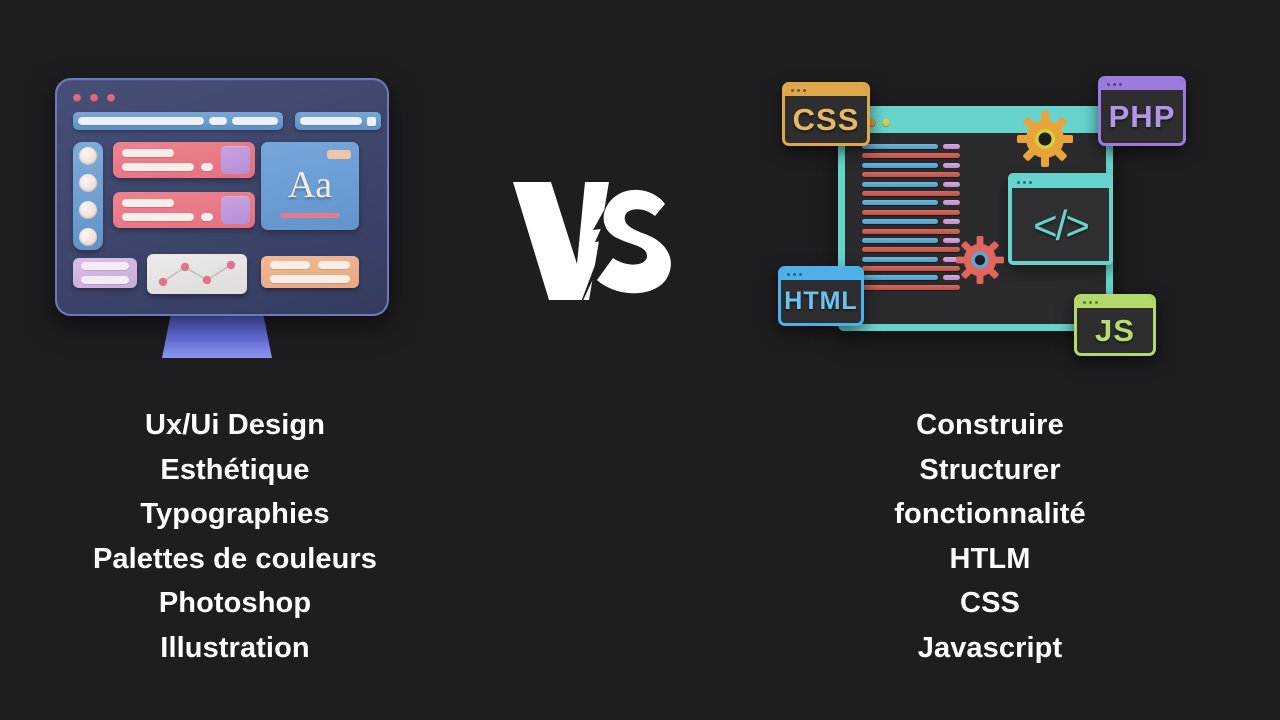 Image resolution: width=1280 pixels, height=720 pixels. I want to click on badge-css: CSS, so click(826, 114).